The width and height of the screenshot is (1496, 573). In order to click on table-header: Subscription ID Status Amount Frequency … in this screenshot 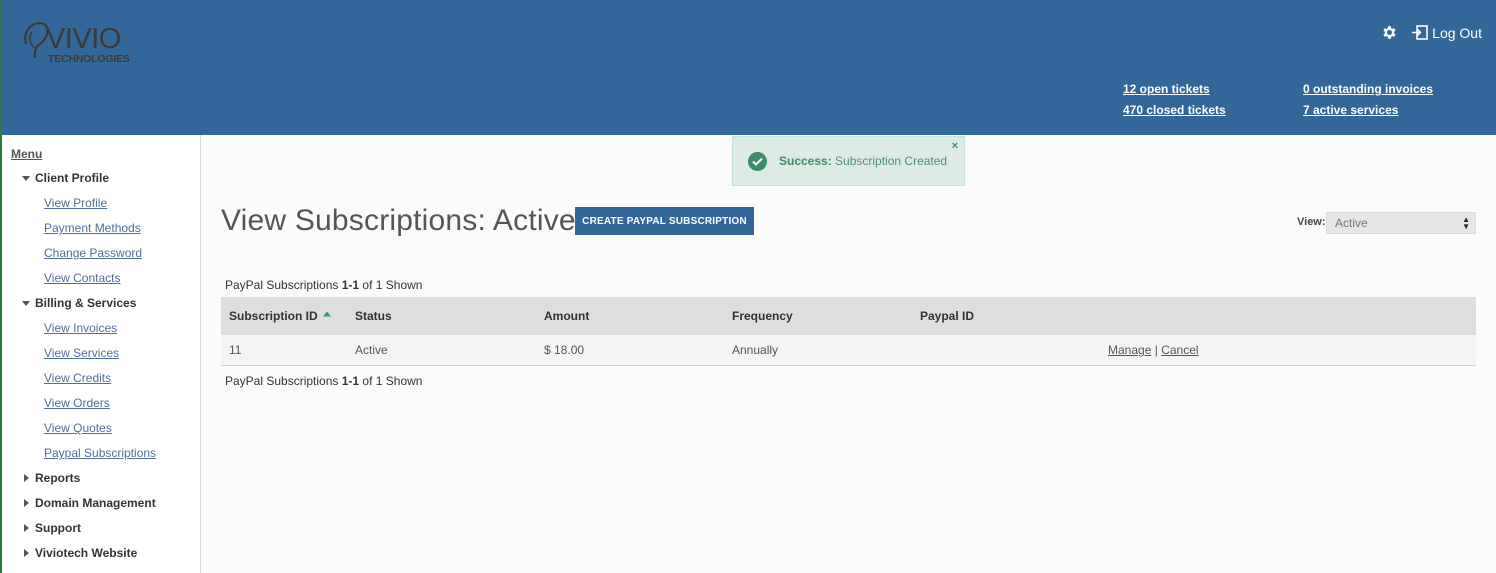, I will do `click(848, 316)`.